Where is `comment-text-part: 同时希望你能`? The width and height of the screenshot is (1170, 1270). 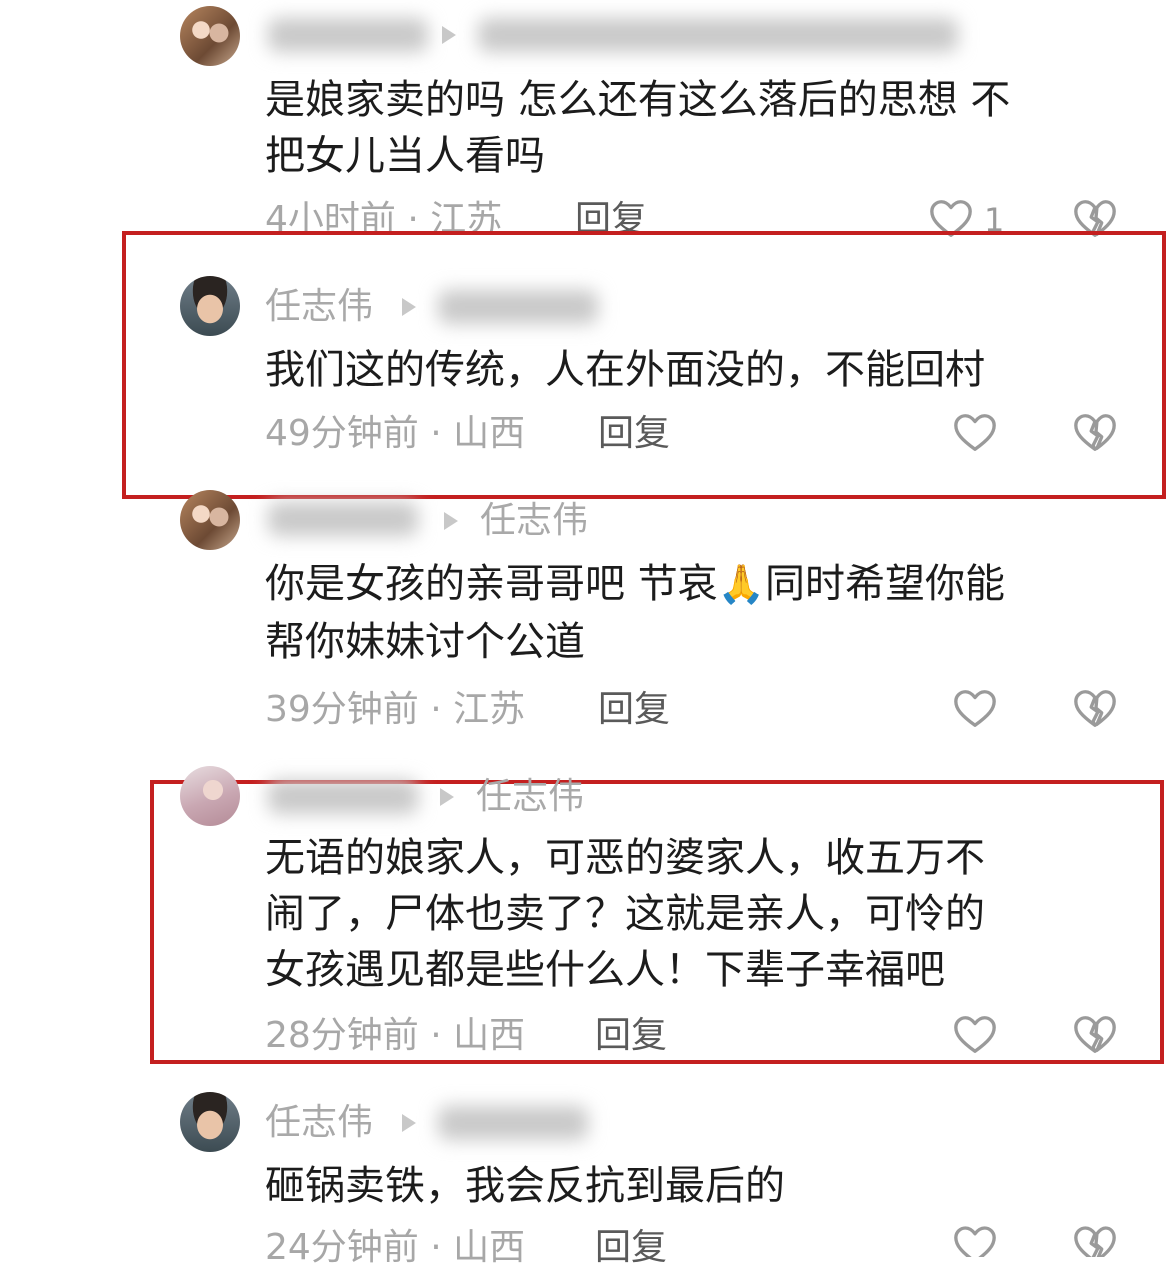 comment-text-part: 同时希望你能 is located at coordinates (885, 584).